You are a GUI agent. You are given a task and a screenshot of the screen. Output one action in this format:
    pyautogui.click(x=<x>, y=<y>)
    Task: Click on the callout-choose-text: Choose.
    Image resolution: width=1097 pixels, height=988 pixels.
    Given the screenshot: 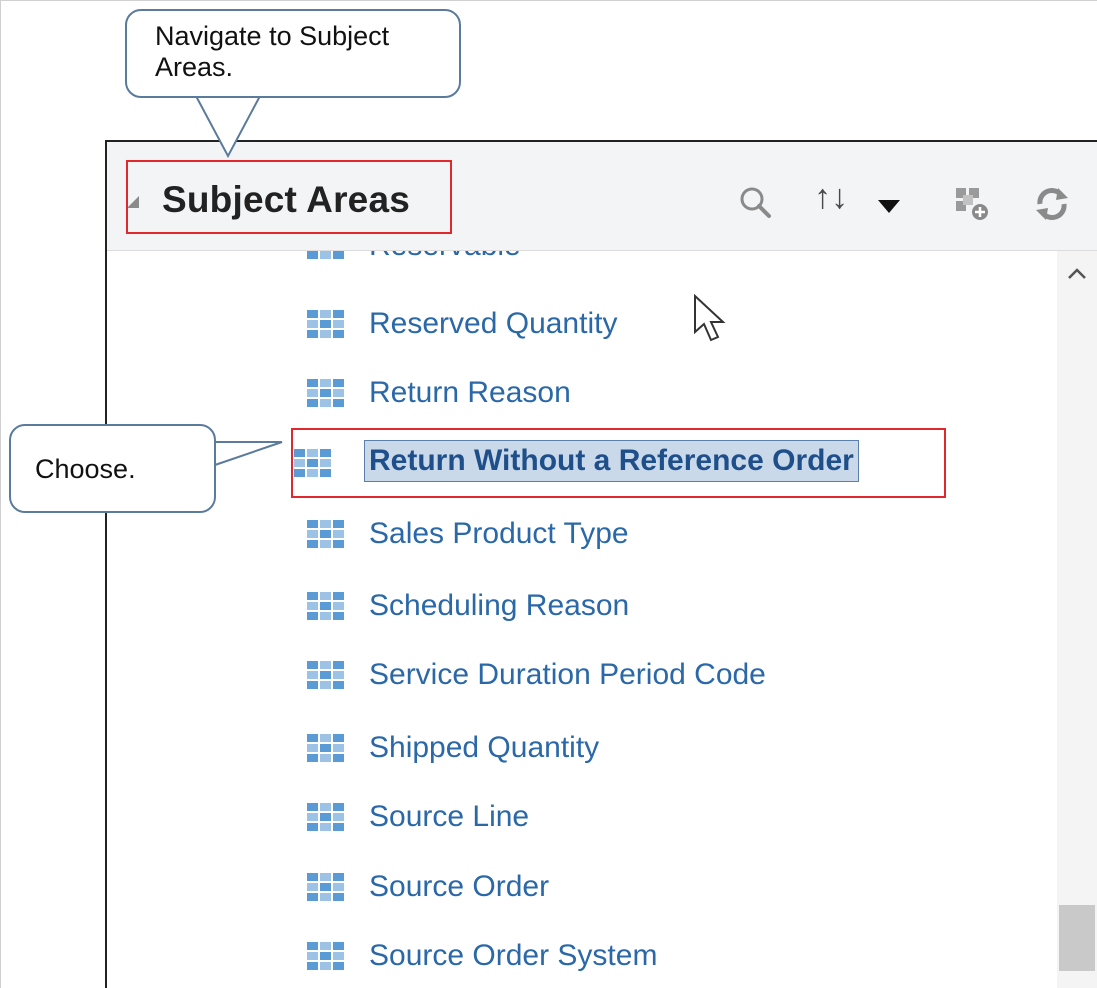 What is the action you would take?
    pyautogui.click(x=85, y=469)
    